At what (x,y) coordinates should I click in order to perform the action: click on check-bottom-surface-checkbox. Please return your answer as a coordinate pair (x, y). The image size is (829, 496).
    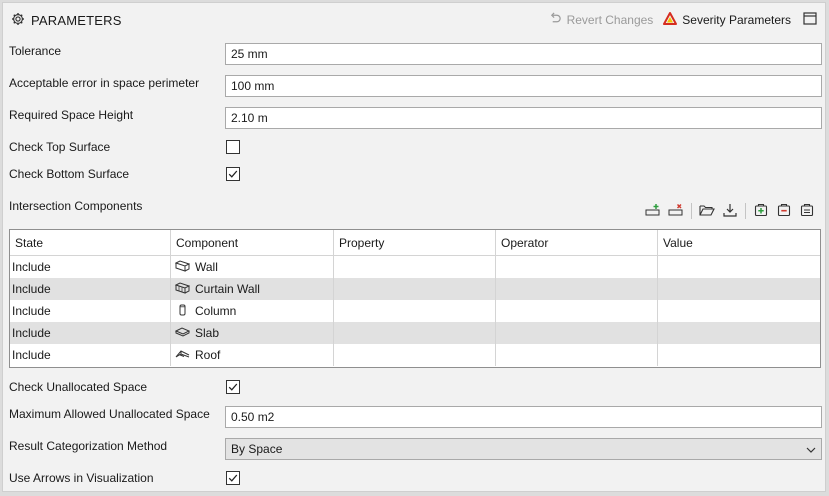
    Looking at the image, I should click on (233, 174).